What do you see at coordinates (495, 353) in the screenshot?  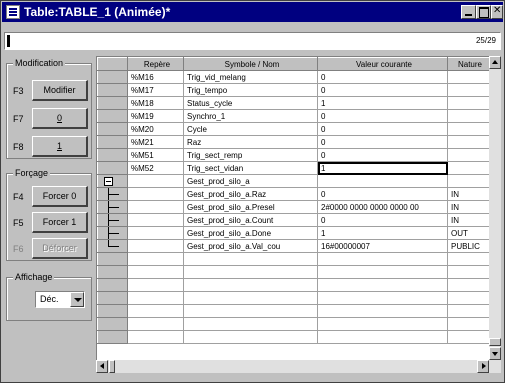 I see `scroll-down-icon` at bounding box center [495, 353].